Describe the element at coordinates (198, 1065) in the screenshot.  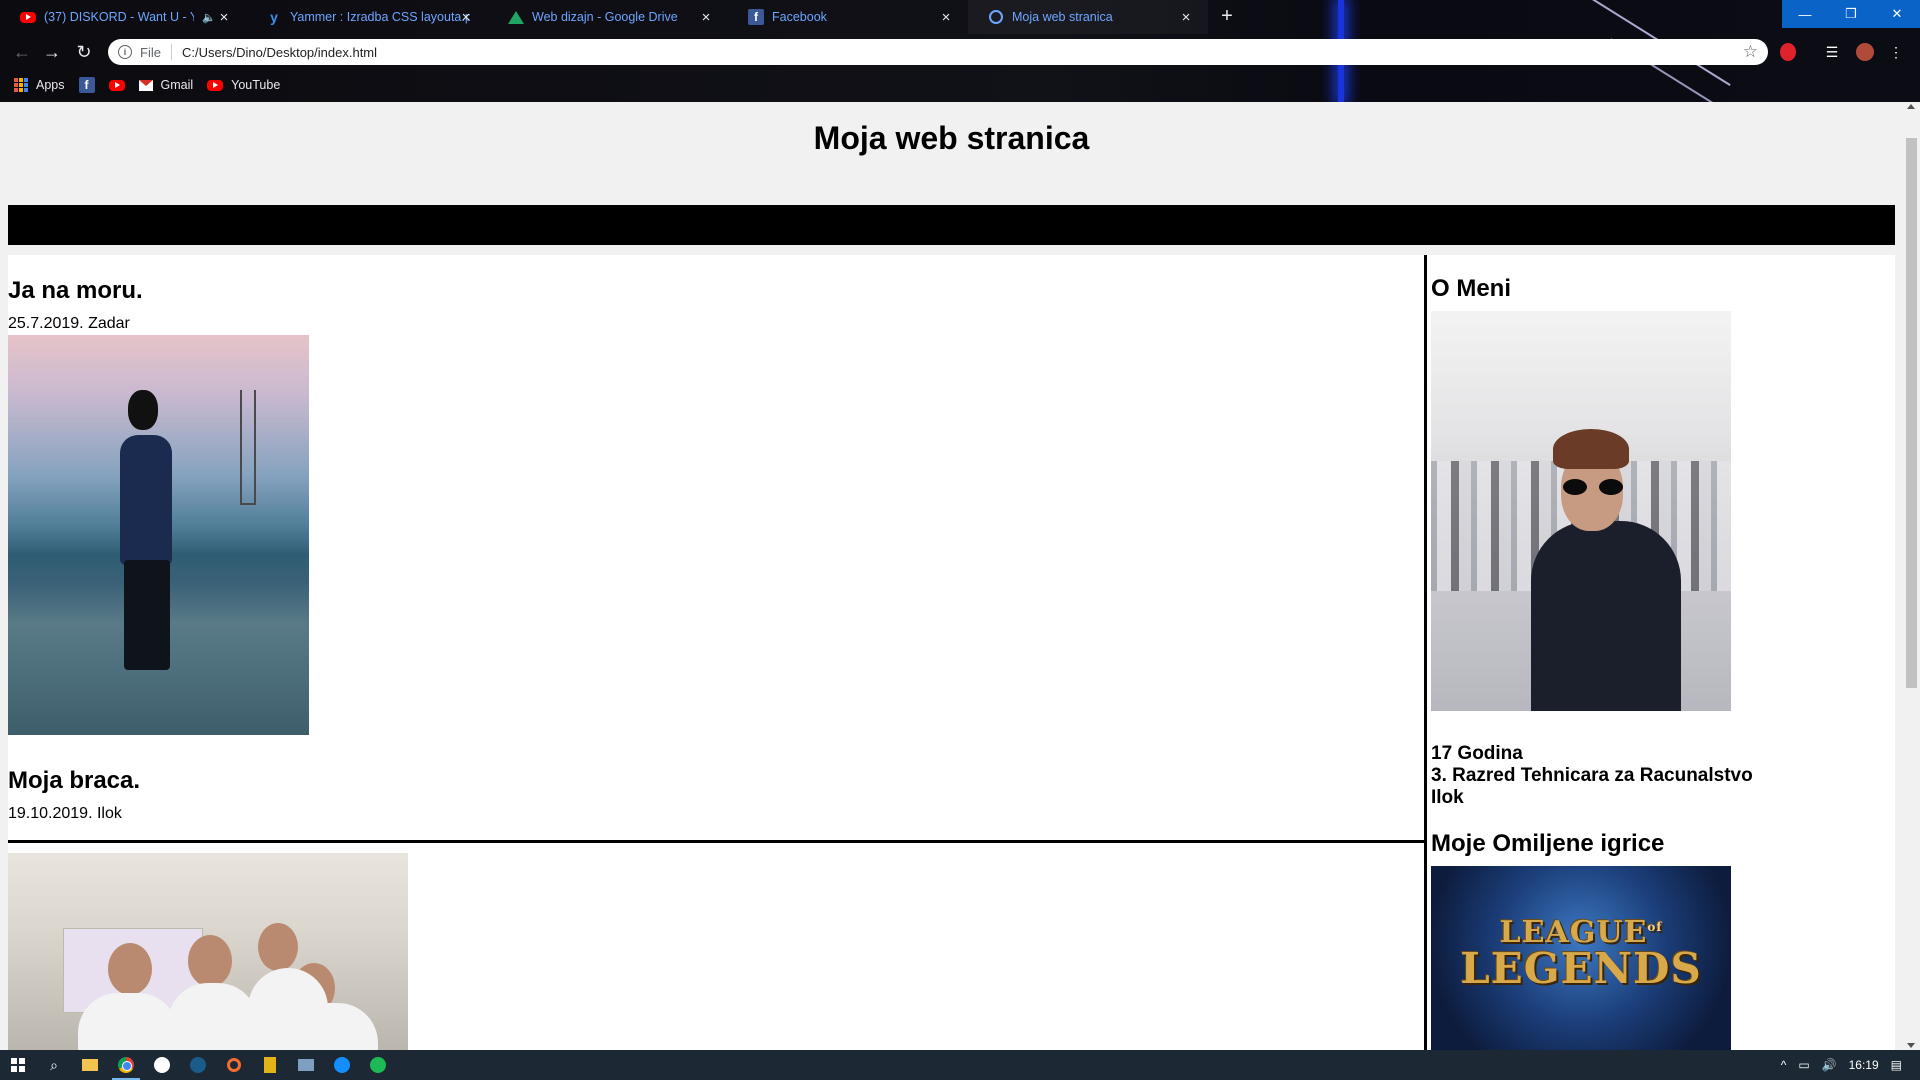
I see `steam-icon` at that location.